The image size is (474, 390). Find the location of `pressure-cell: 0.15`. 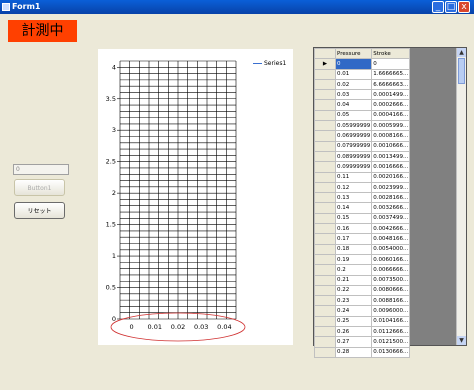

pressure-cell: 0.15 is located at coordinates (353, 218).